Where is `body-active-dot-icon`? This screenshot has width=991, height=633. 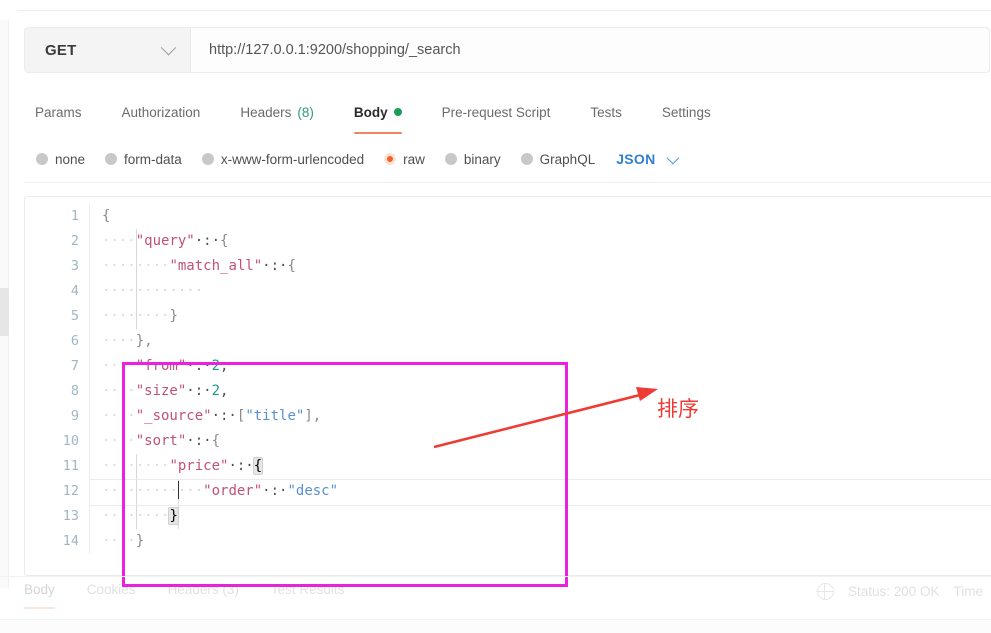 body-active-dot-icon is located at coordinates (397, 112).